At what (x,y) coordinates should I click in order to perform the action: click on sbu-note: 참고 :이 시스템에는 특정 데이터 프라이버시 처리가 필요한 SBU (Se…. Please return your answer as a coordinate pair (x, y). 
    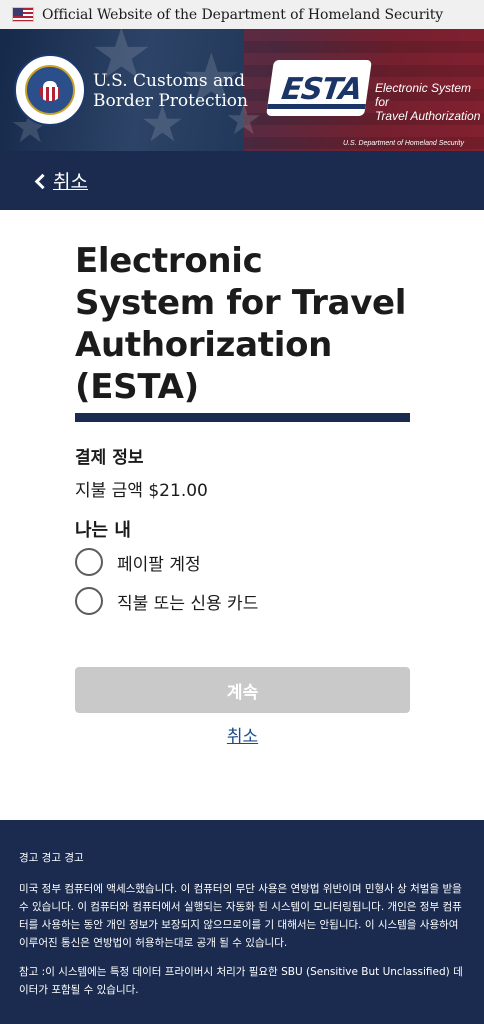
    Looking at the image, I should click on (241, 981).